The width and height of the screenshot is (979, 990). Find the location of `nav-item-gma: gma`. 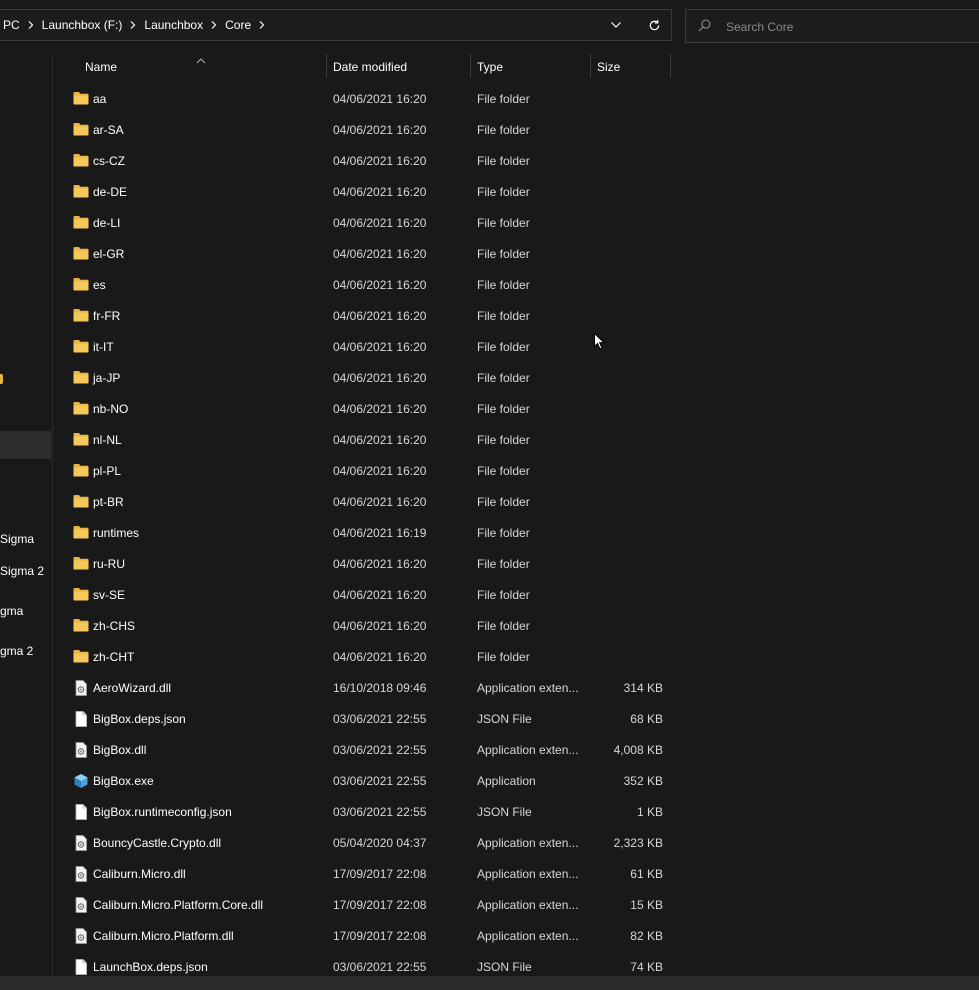

nav-item-gma: gma is located at coordinates (11, 611).